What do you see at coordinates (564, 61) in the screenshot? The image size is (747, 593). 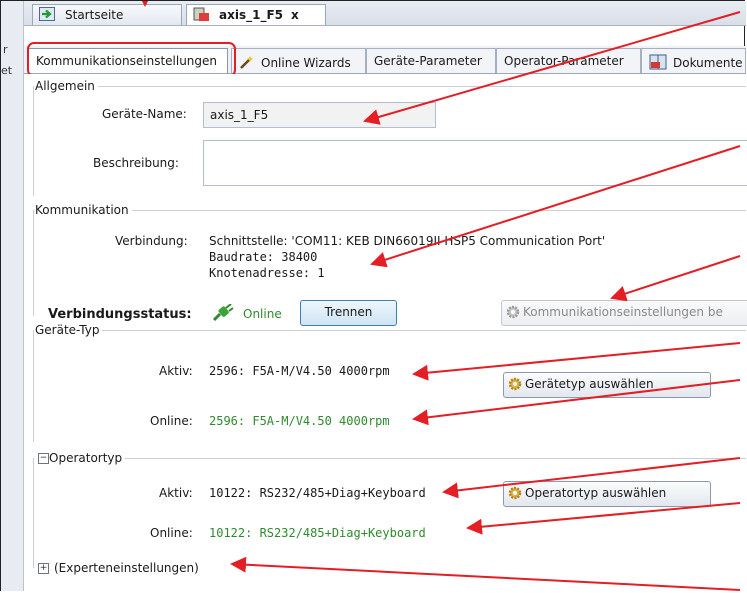 I see `tab-operator-parameter-label: Operator-Parameter` at bounding box center [564, 61].